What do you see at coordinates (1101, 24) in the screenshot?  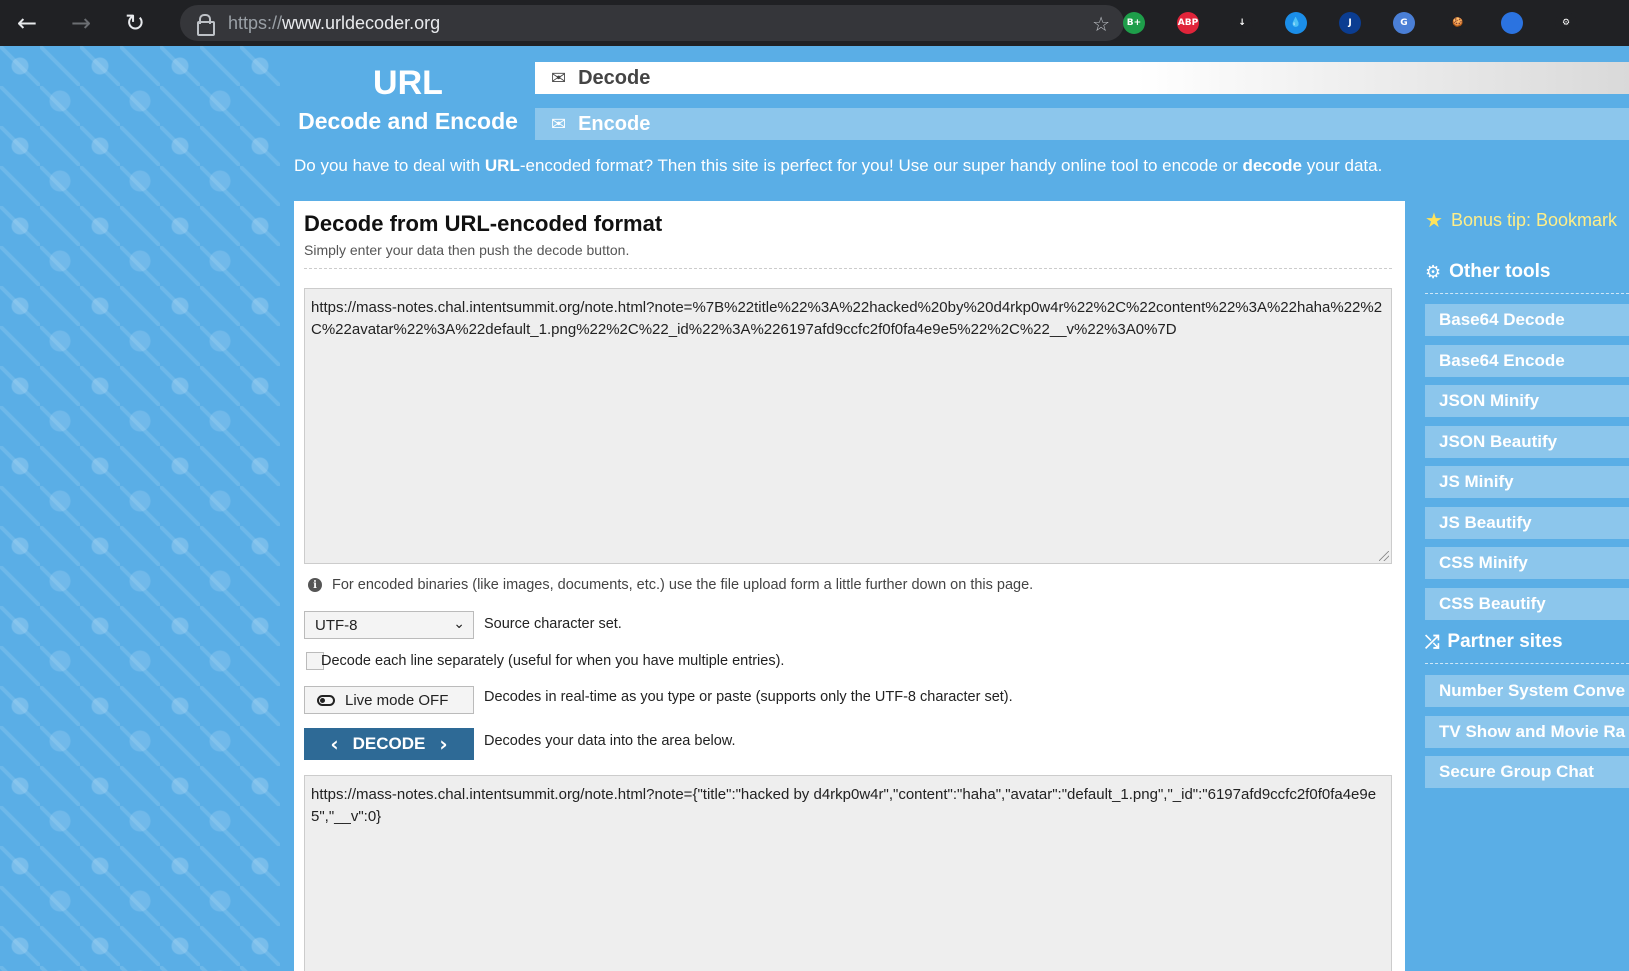 I see `bookmark-star-icon: ☆` at bounding box center [1101, 24].